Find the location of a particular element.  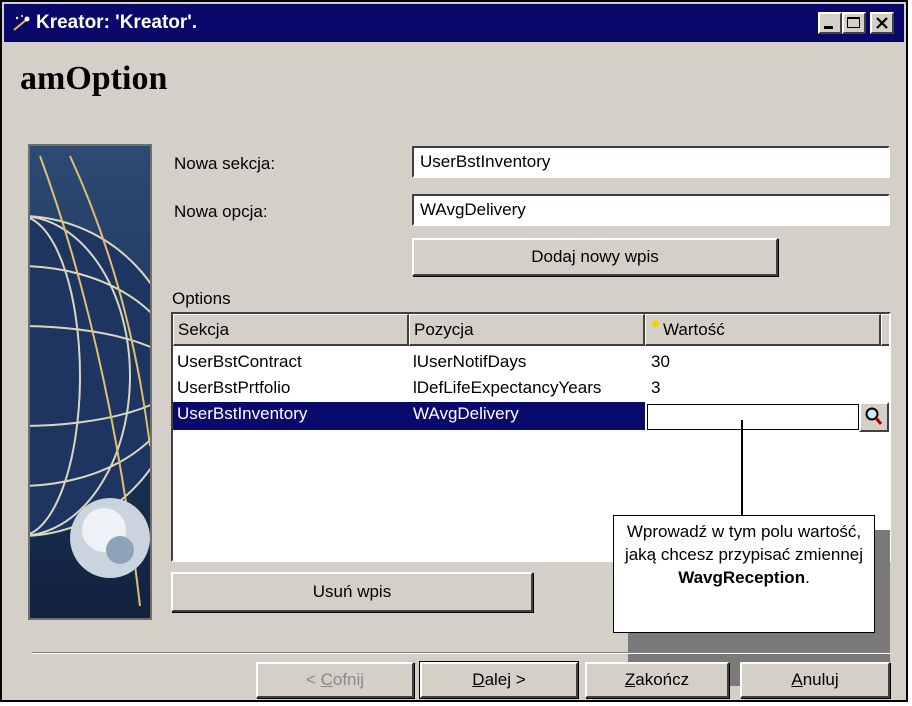

lookup-button is located at coordinates (874, 417).